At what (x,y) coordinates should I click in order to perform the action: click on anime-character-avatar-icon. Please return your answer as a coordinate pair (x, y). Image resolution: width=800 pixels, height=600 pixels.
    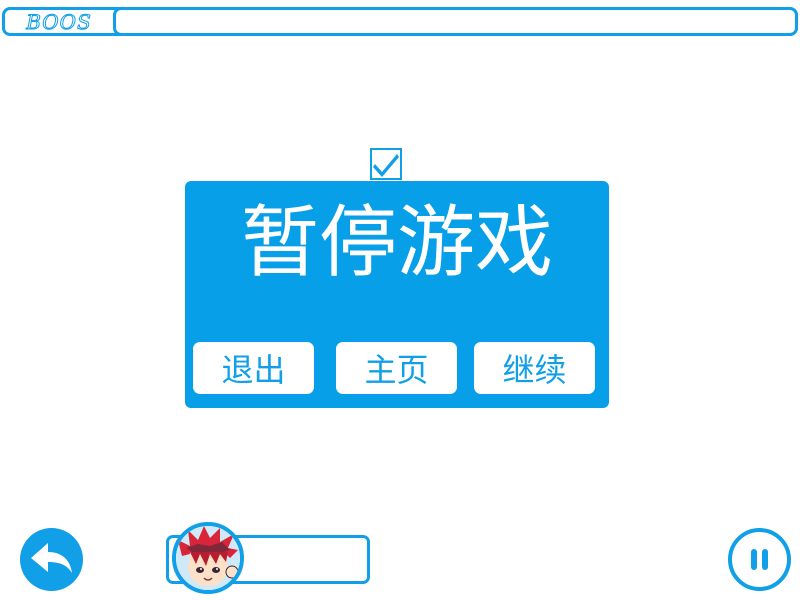
    Looking at the image, I should click on (208, 558).